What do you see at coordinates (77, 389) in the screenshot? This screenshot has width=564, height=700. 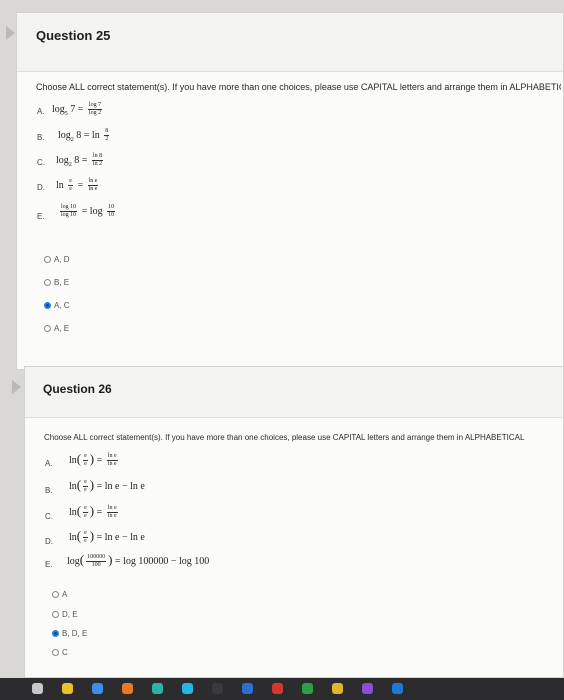 I see `question-26-title: Question 26` at bounding box center [77, 389].